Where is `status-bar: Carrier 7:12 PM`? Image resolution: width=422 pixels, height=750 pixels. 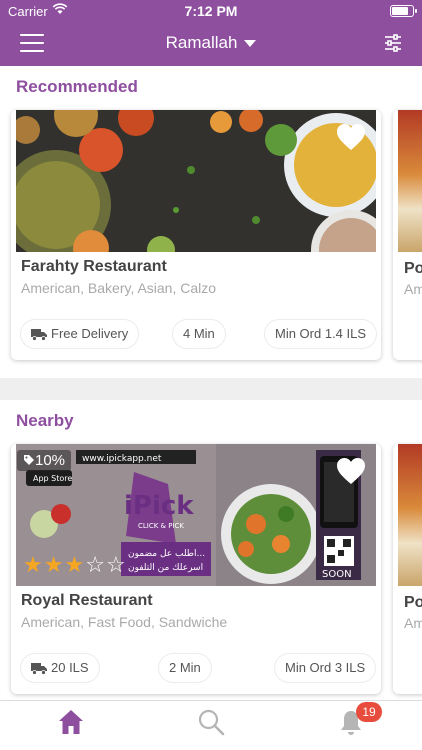
status-bar: Carrier 7:12 PM is located at coordinates (211, 11).